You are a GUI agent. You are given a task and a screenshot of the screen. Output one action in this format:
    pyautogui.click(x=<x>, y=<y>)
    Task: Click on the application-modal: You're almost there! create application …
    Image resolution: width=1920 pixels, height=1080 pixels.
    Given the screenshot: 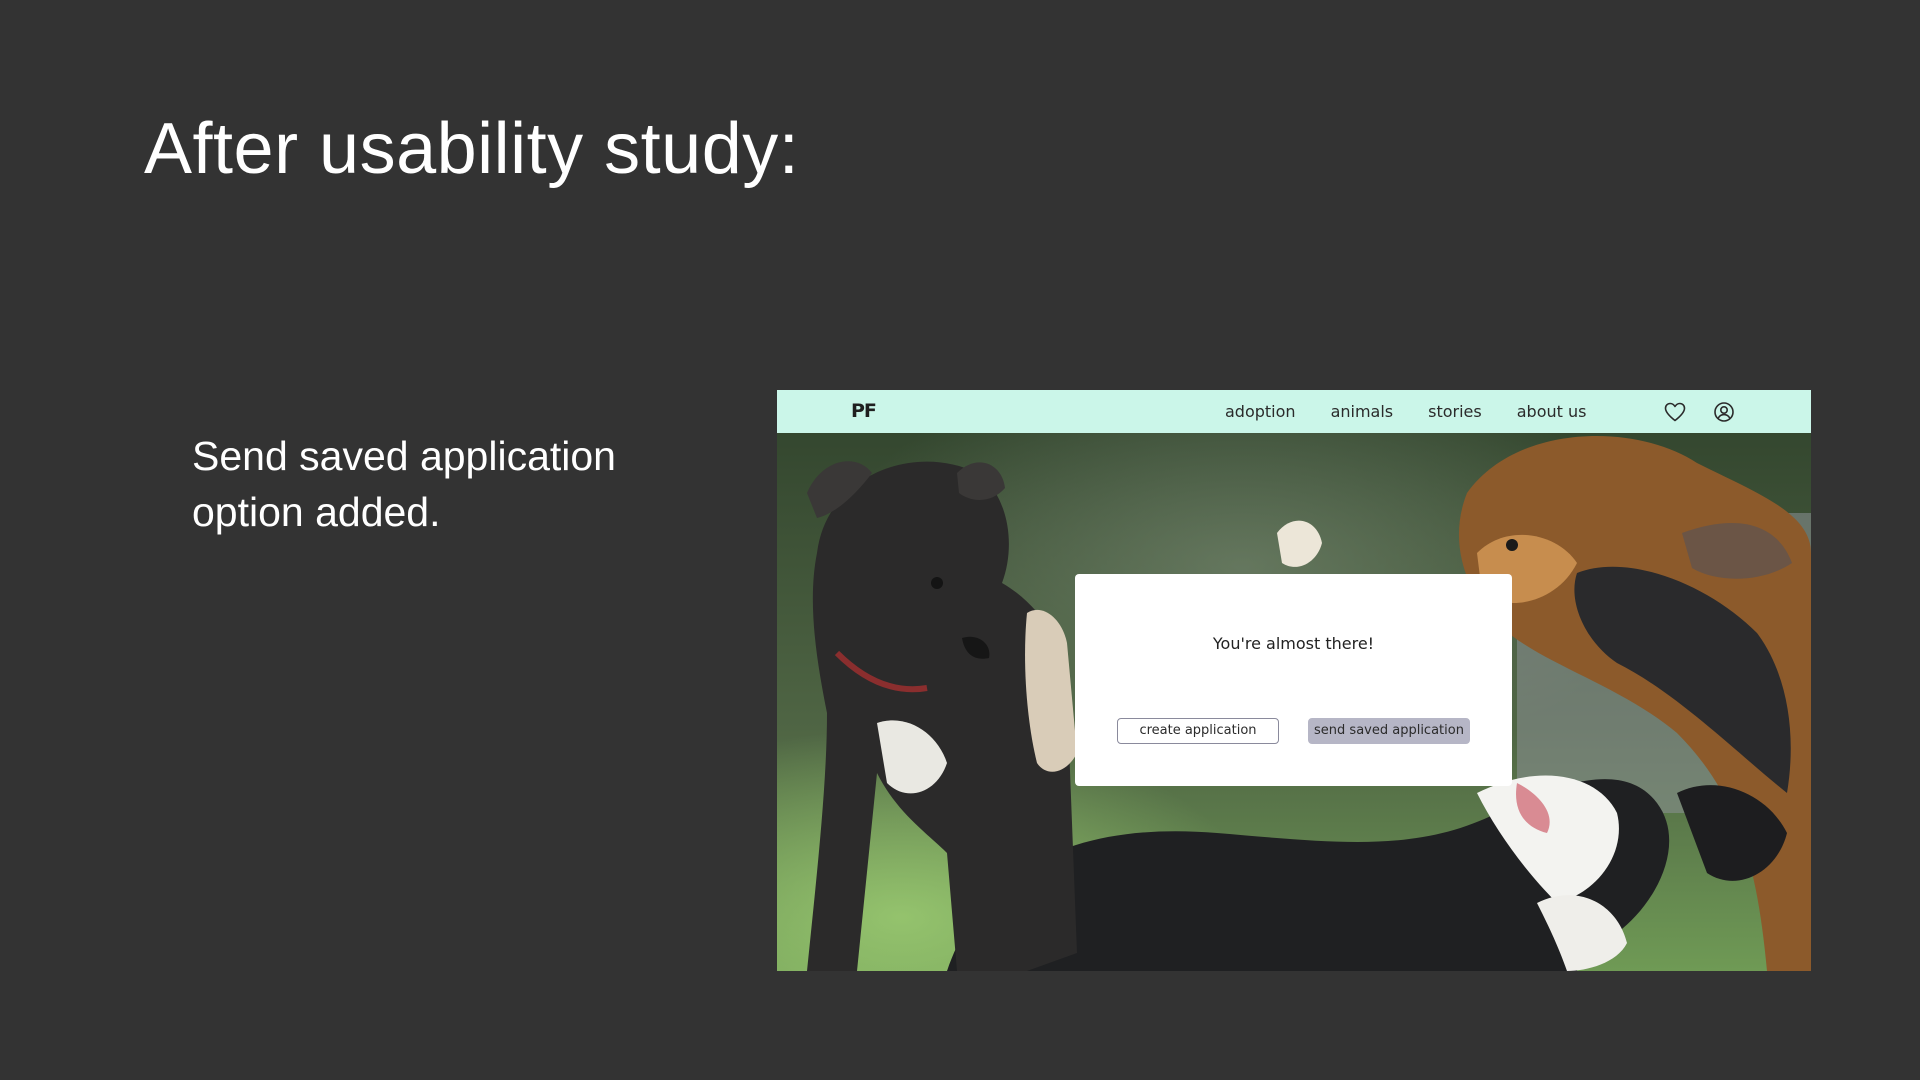 What is the action you would take?
    pyautogui.click(x=1293, y=680)
    